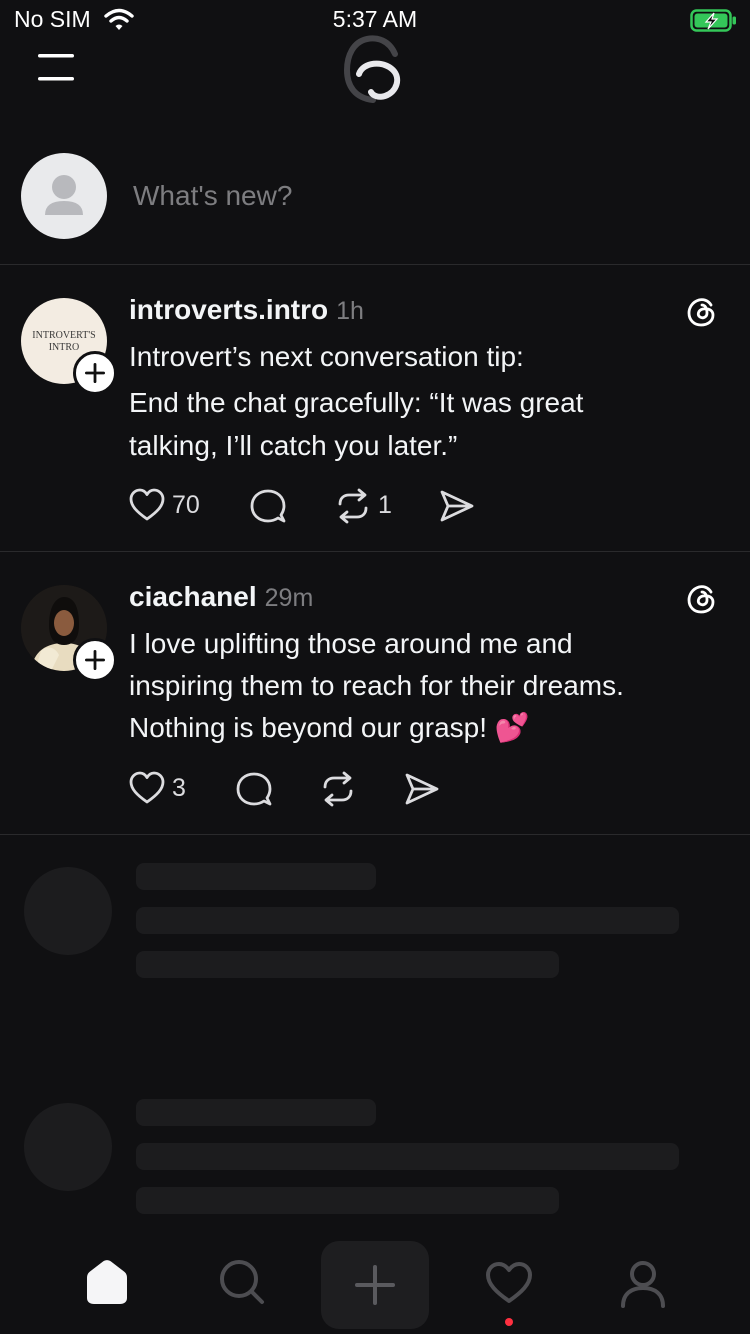  I want to click on post-header: introverts.intro 1h, so click(246, 310).